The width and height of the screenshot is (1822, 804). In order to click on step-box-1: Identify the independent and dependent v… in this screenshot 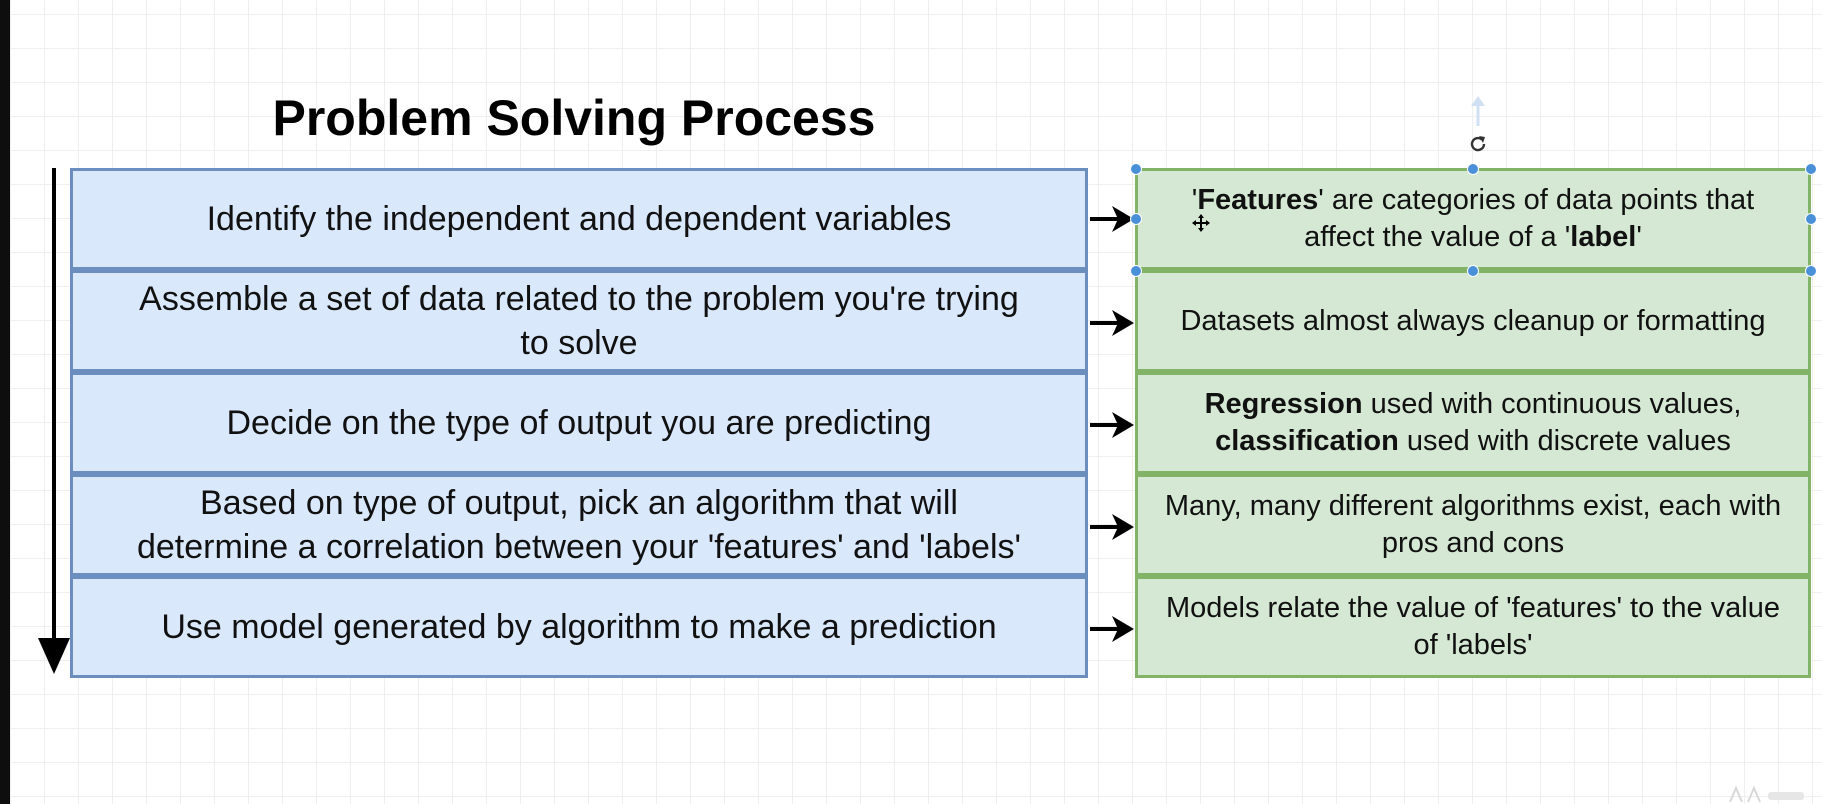, I will do `click(579, 219)`.